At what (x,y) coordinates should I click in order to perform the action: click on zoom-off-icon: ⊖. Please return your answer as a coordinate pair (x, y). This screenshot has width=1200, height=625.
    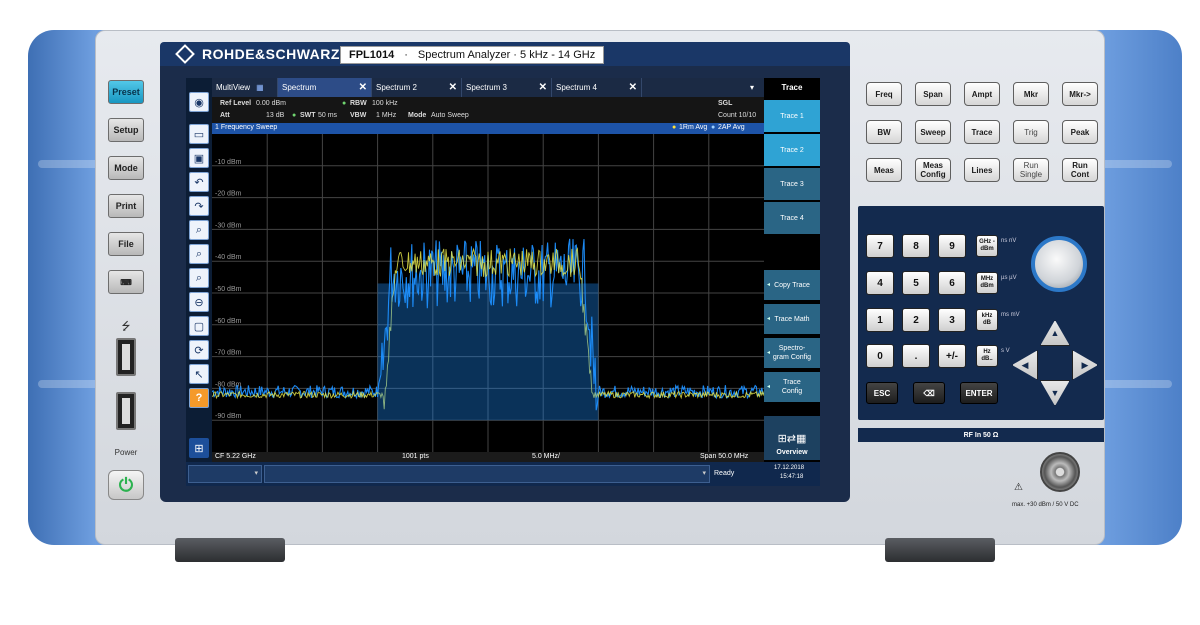
    Looking at the image, I should click on (199, 302).